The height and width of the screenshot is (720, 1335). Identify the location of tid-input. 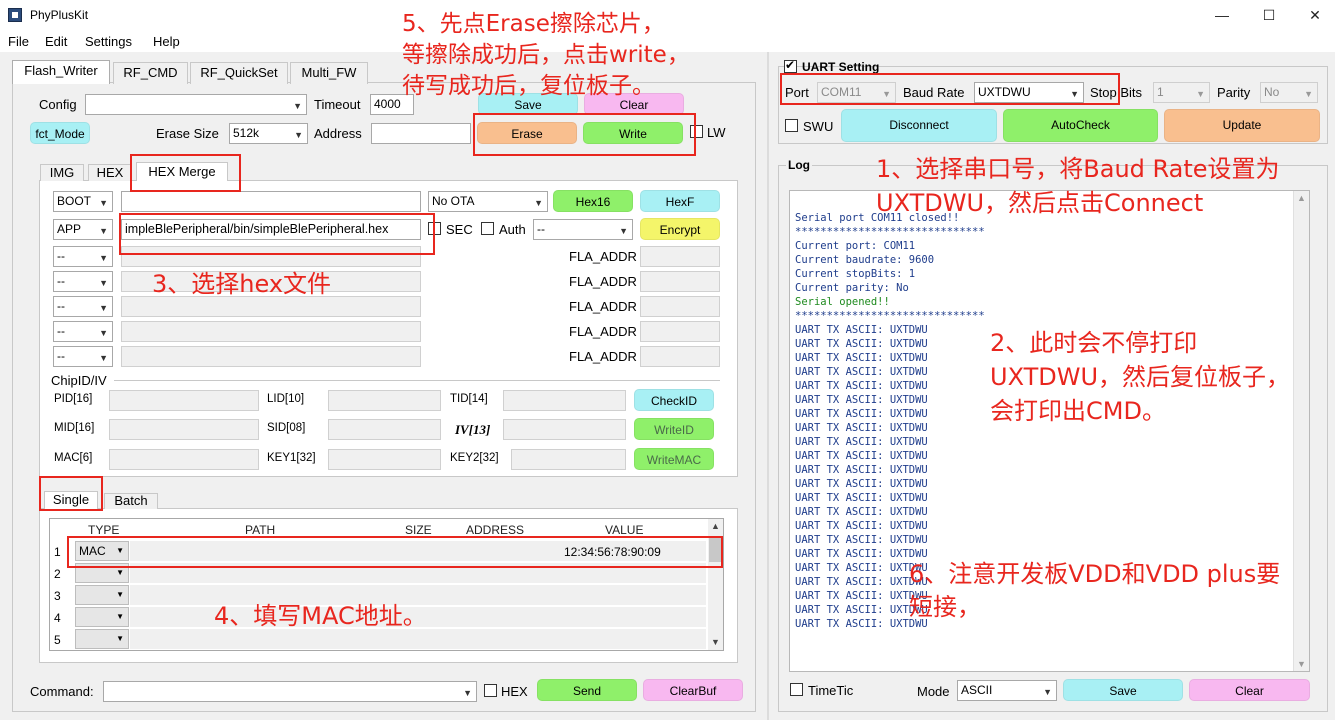
(564, 400).